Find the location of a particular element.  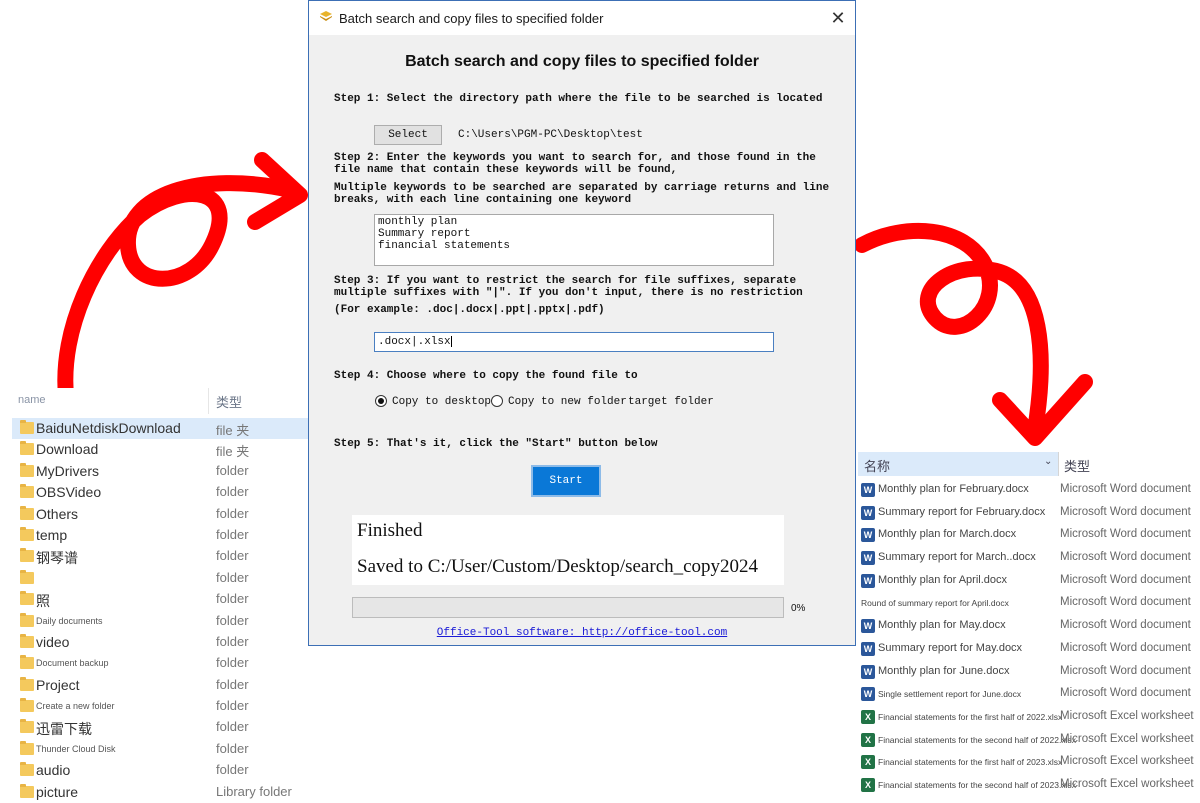

left-explorer-header: name 类型 is located at coordinates (160, 401).